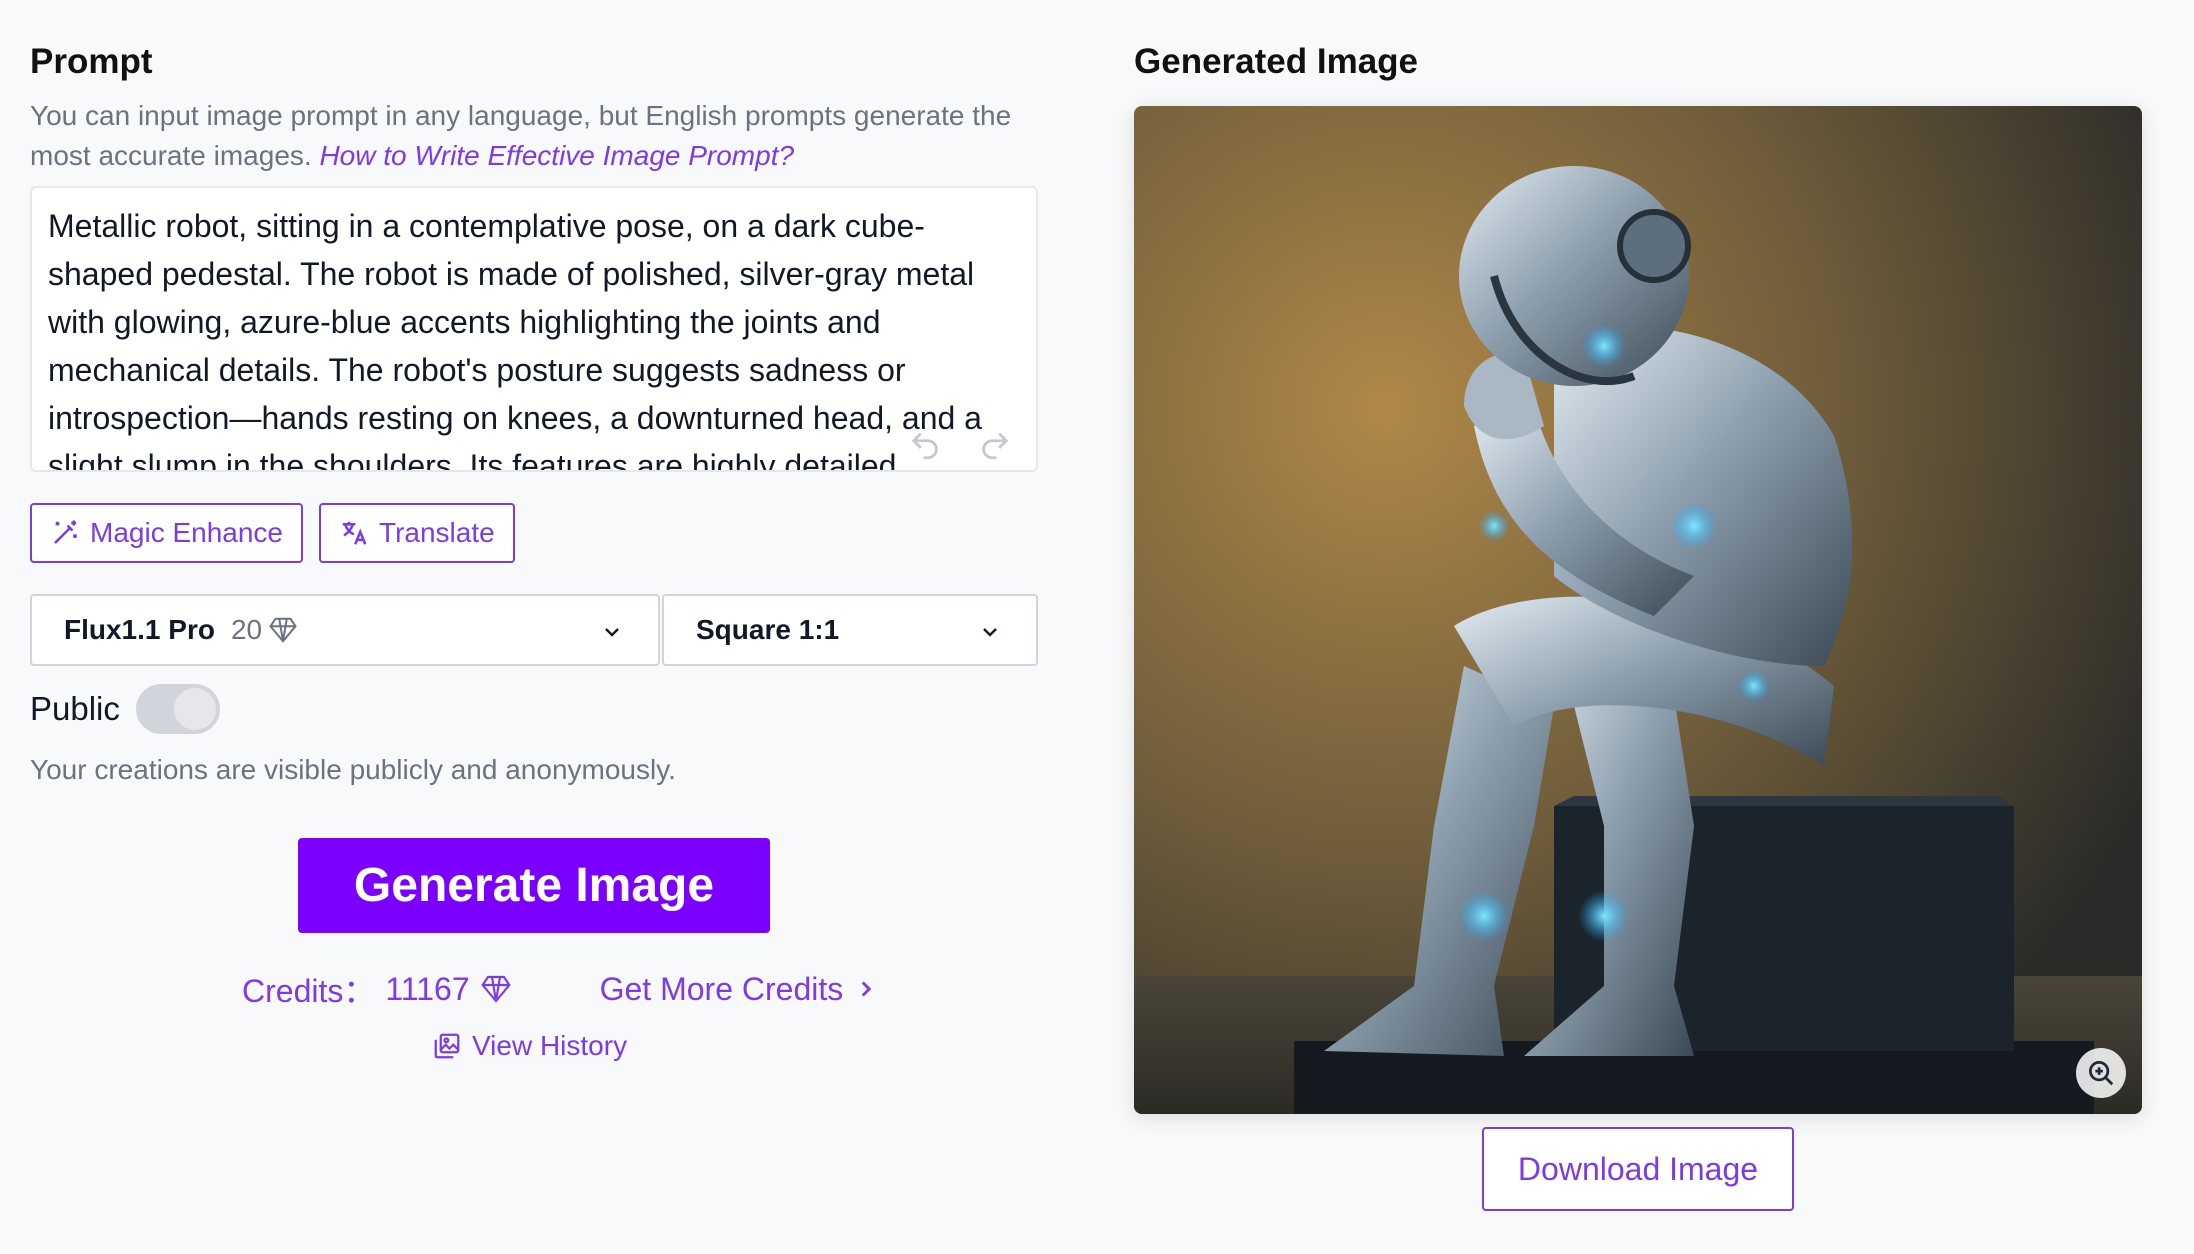 This screenshot has width=2194, height=1254. I want to click on zoom-in-icon, so click(2101, 1073).